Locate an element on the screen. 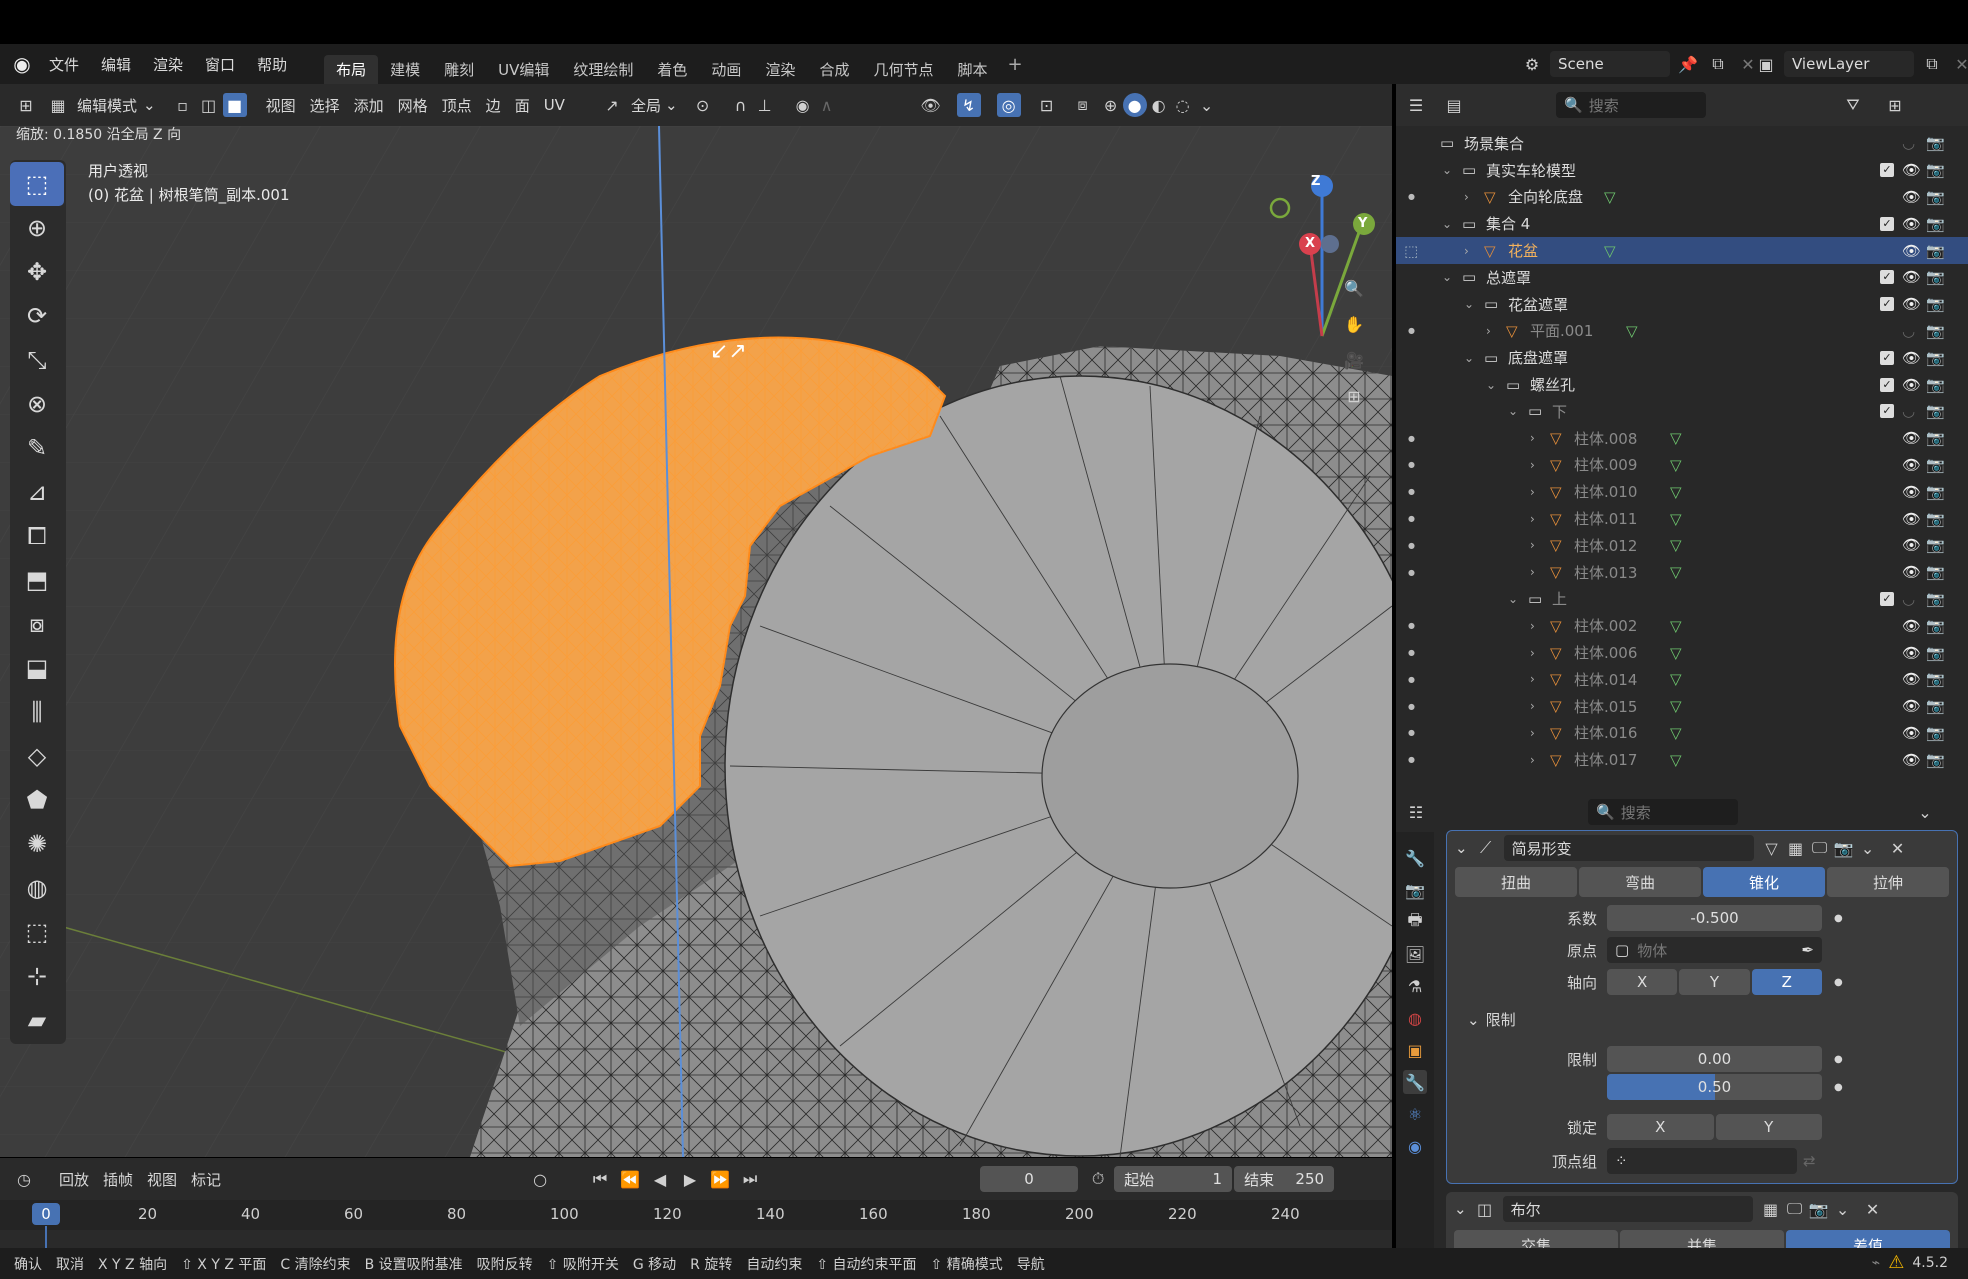  snap-target-icon: ⊥ is located at coordinates (765, 105).